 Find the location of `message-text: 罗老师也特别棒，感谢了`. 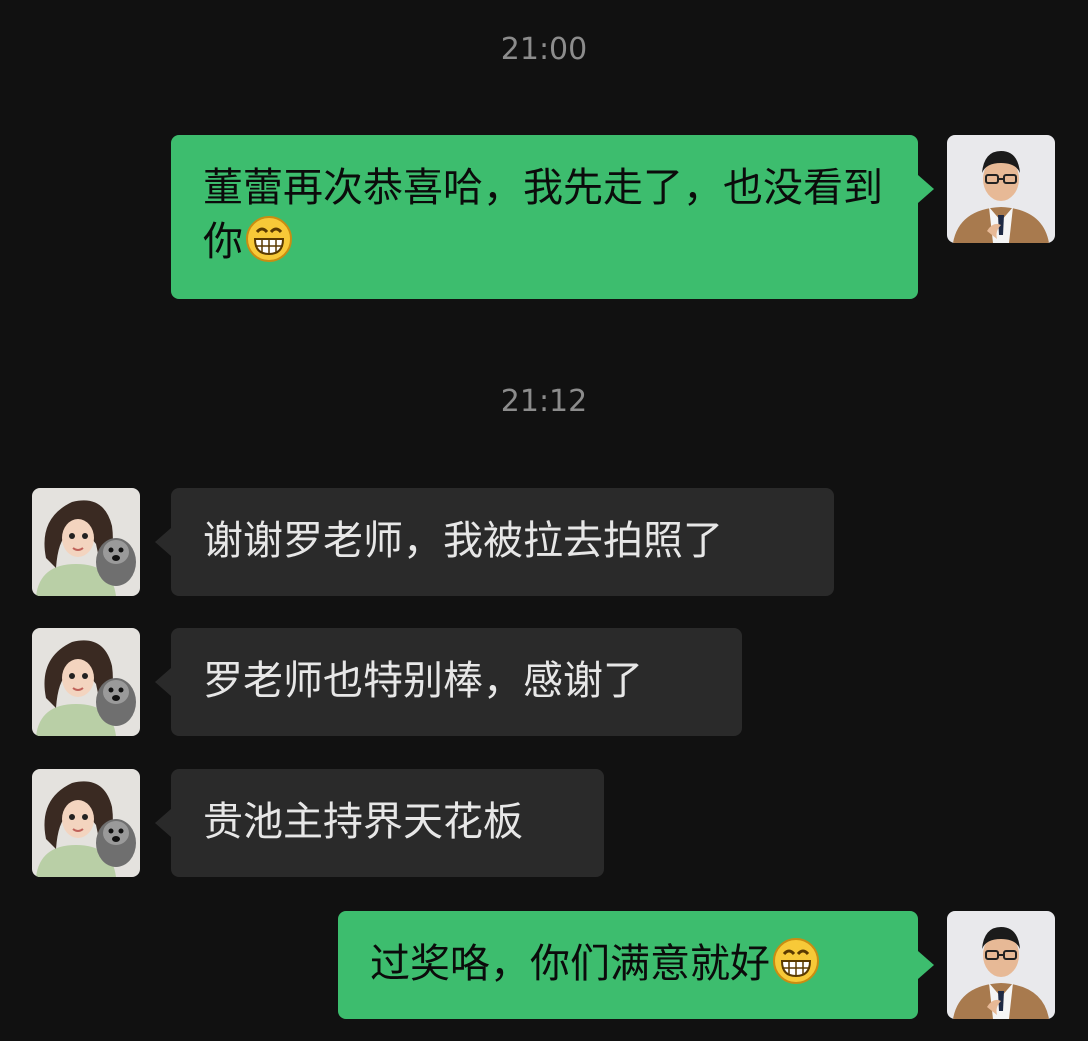

message-text: 罗老师也特别棒，感谢了 is located at coordinates (423, 681).